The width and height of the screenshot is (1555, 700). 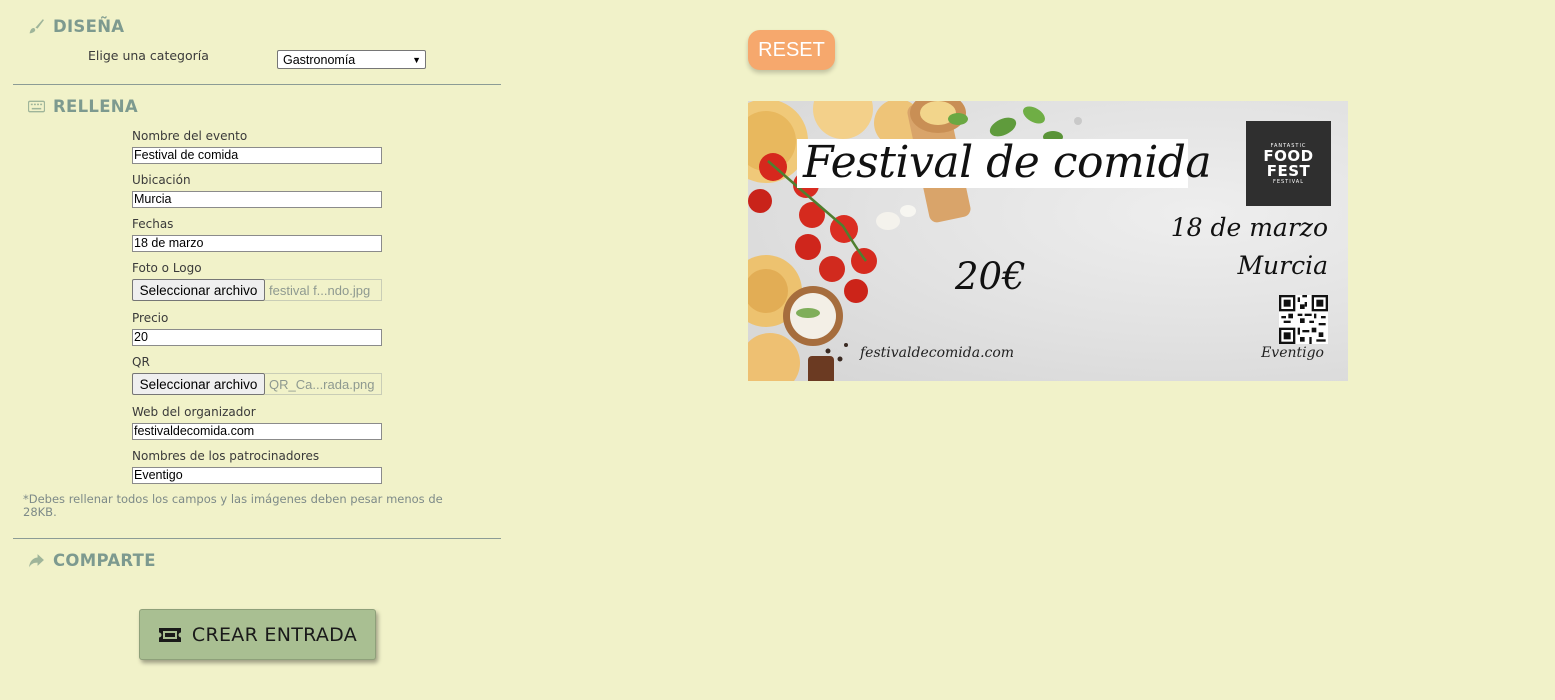 I want to click on chevron-down-icon: ▼, so click(x=416, y=59).